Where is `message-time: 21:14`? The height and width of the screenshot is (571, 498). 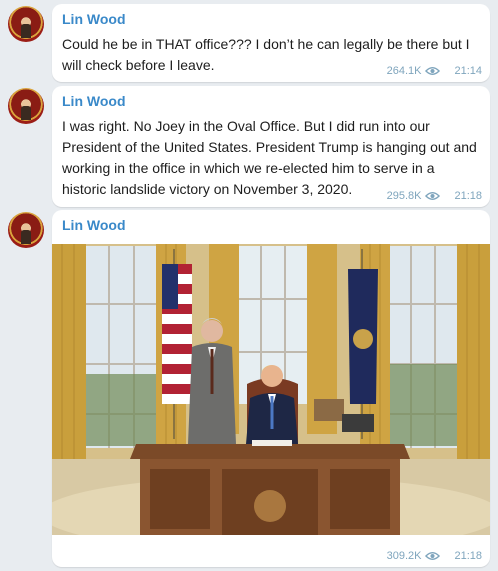 message-time: 21:14 is located at coordinates (468, 71).